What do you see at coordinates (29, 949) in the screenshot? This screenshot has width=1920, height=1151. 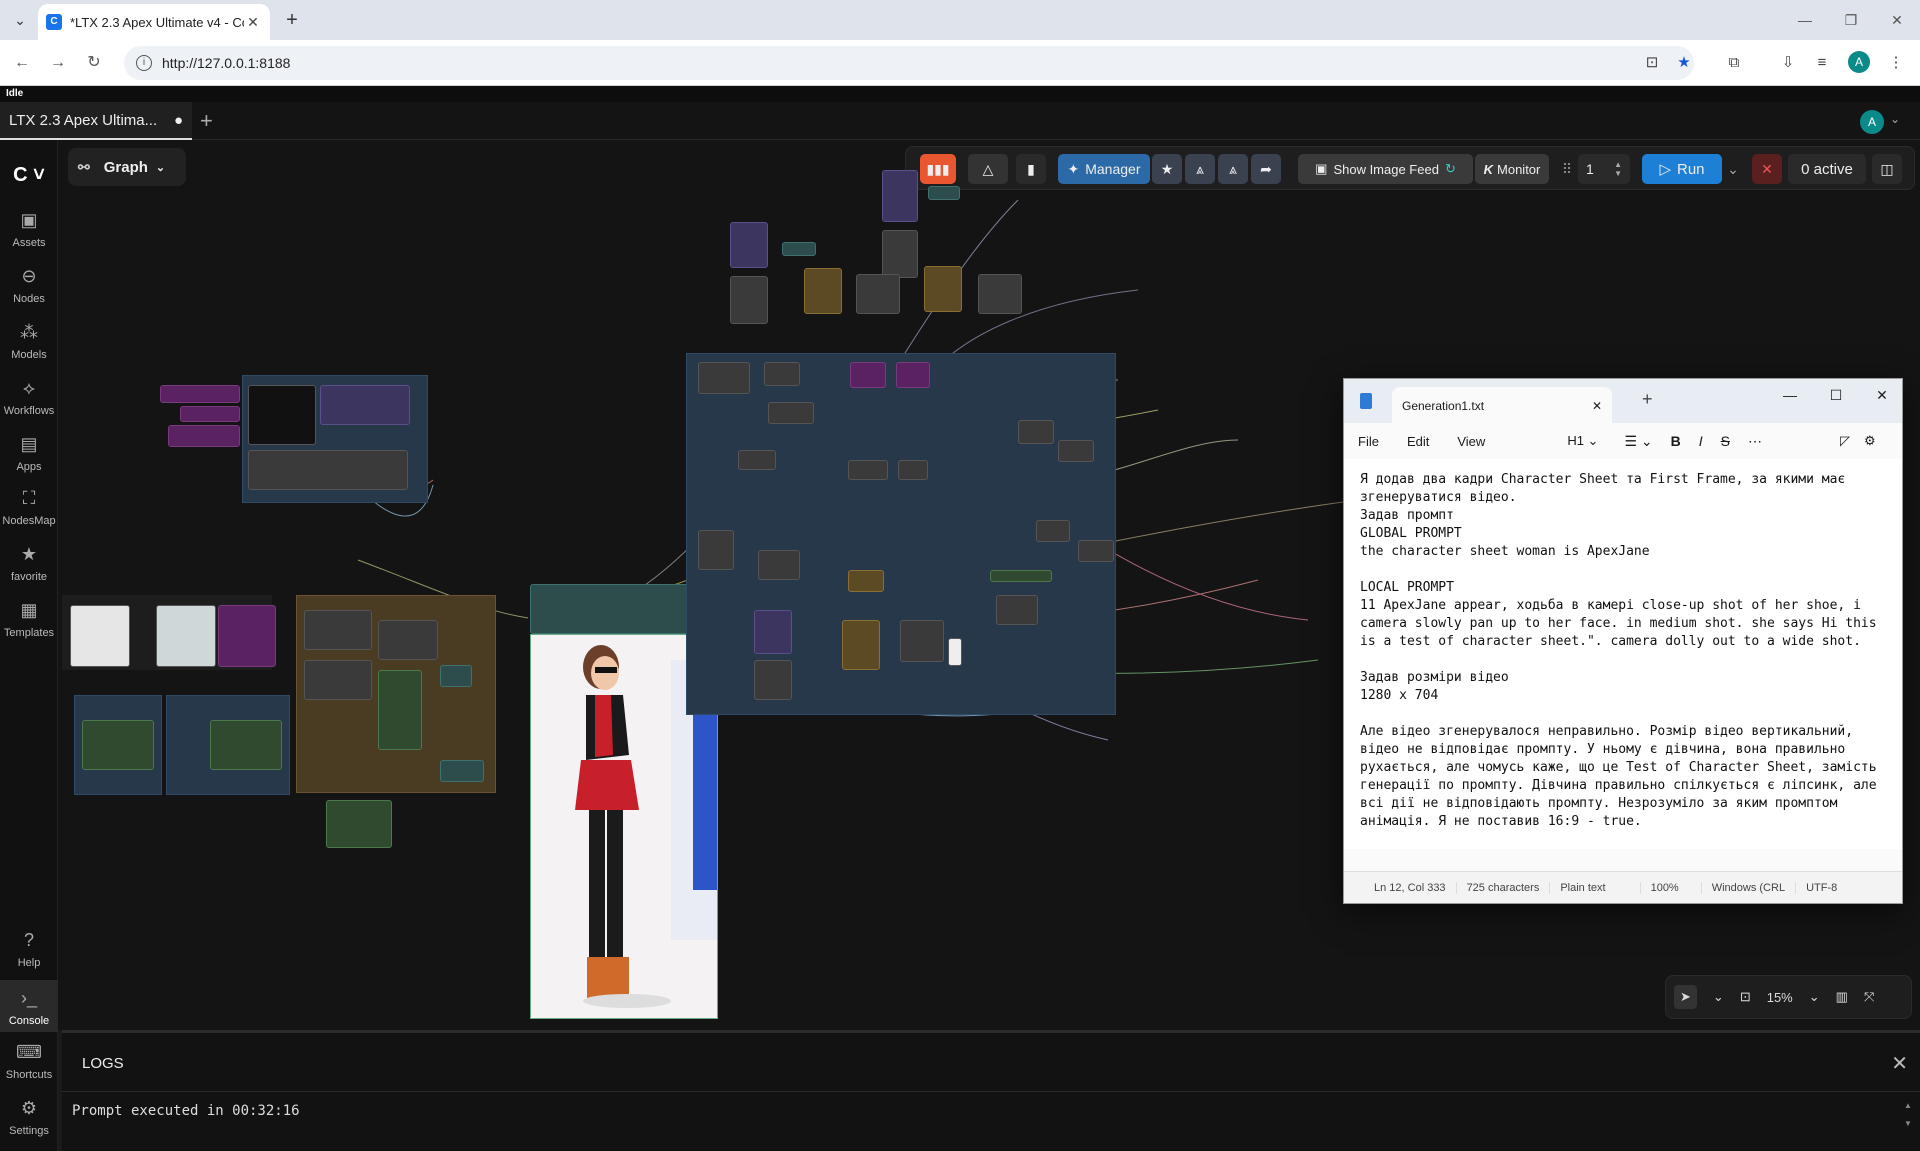 I see `sidebar-item-help: ? Help` at bounding box center [29, 949].